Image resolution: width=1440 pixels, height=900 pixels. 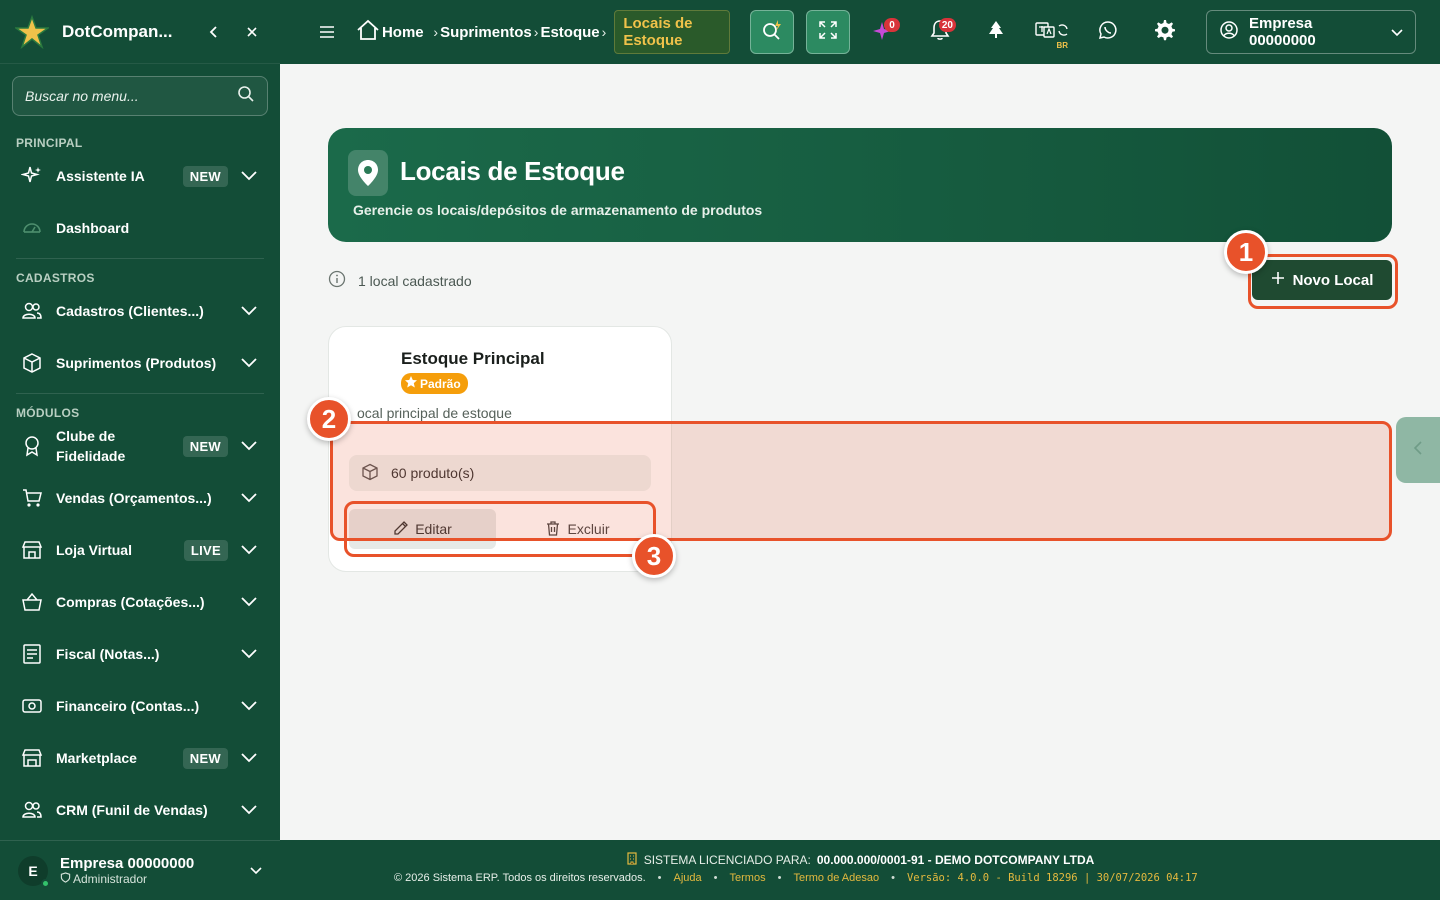 I want to click on sidebar-item-label: Cadastros (Clientes...), so click(x=130, y=311).